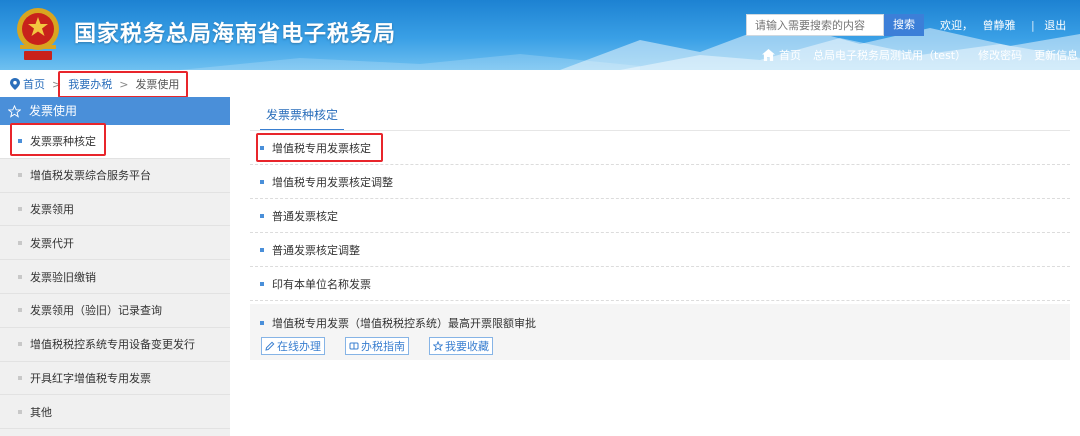 Image resolution: width=1080 pixels, height=436 pixels. What do you see at coordinates (815, 25) in the screenshot?
I see `search-input` at bounding box center [815, 25].